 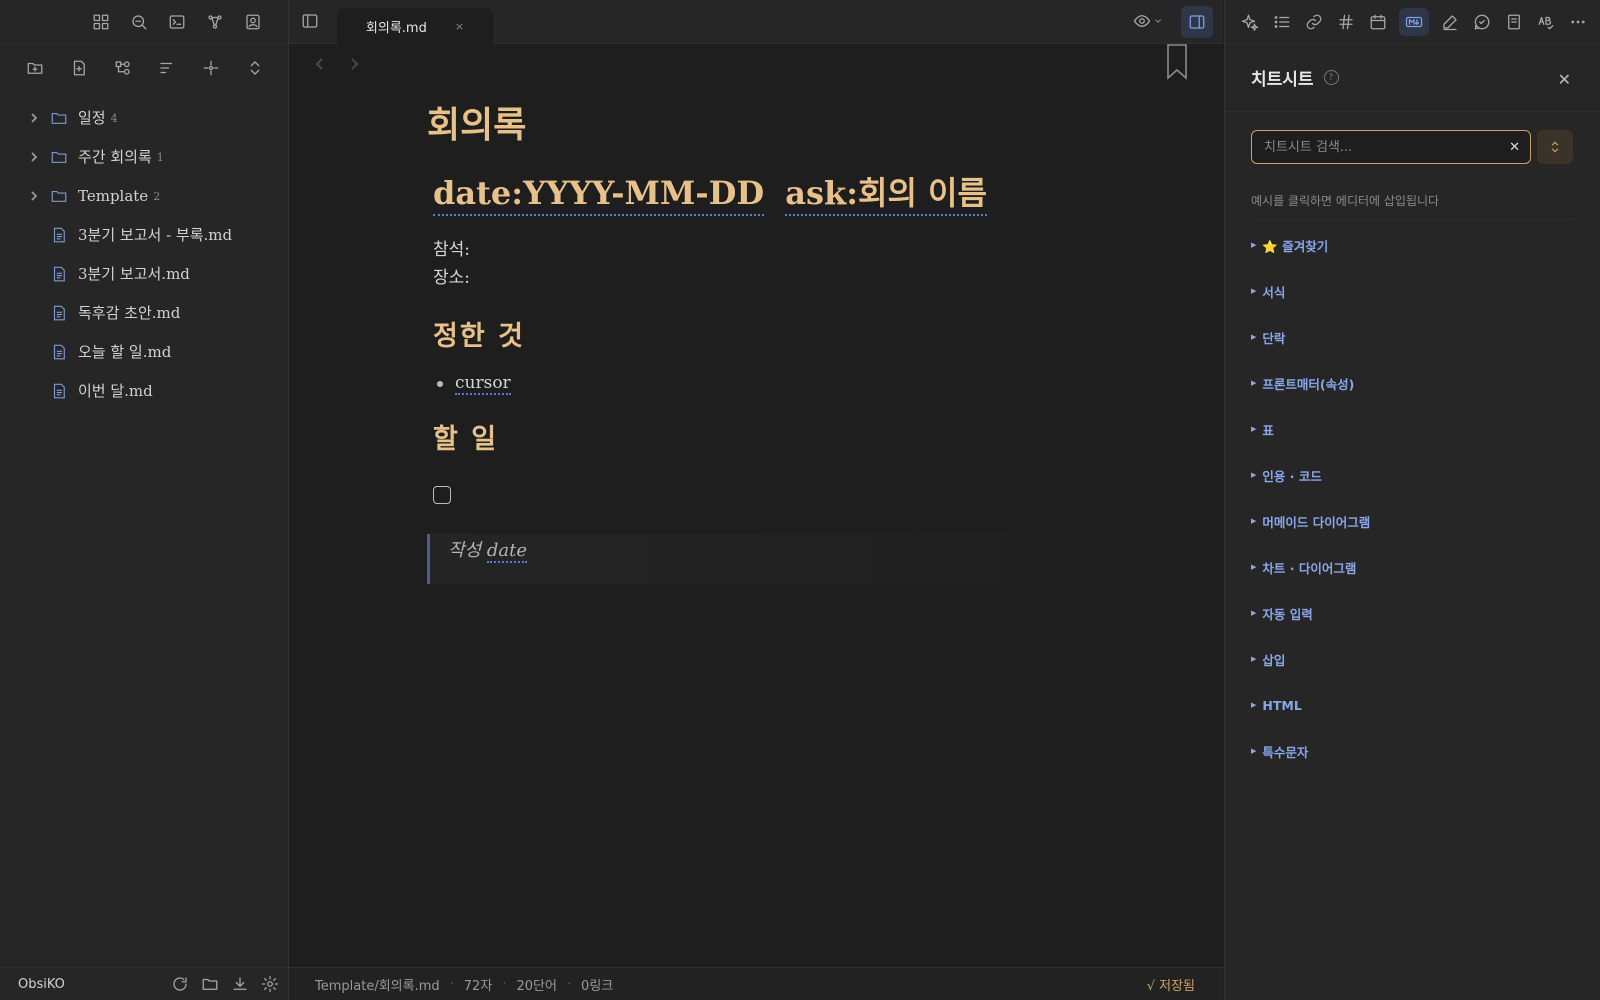 What do you see at coordinates (59, 313) in the screenshot?
I see `file-icon` at bounding box center [59, 313].